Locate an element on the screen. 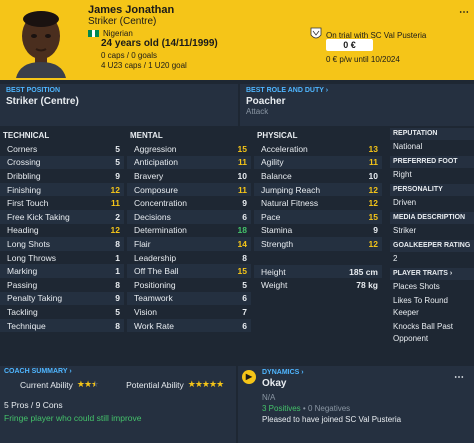 This screenshot has height=443, width=474. attribute-label: Off The Ball is located at coordinates (156, 271).